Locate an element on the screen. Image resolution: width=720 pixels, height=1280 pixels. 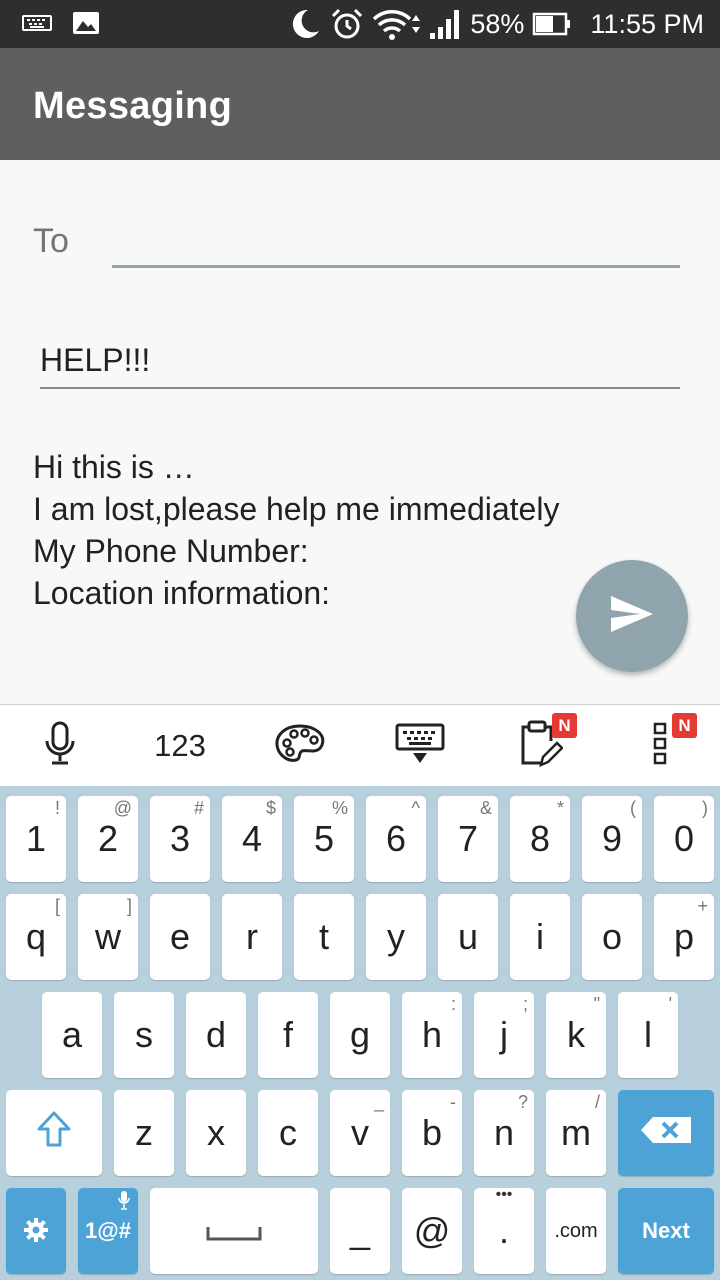
key-1: 1! is located at coordinates (36, 839).